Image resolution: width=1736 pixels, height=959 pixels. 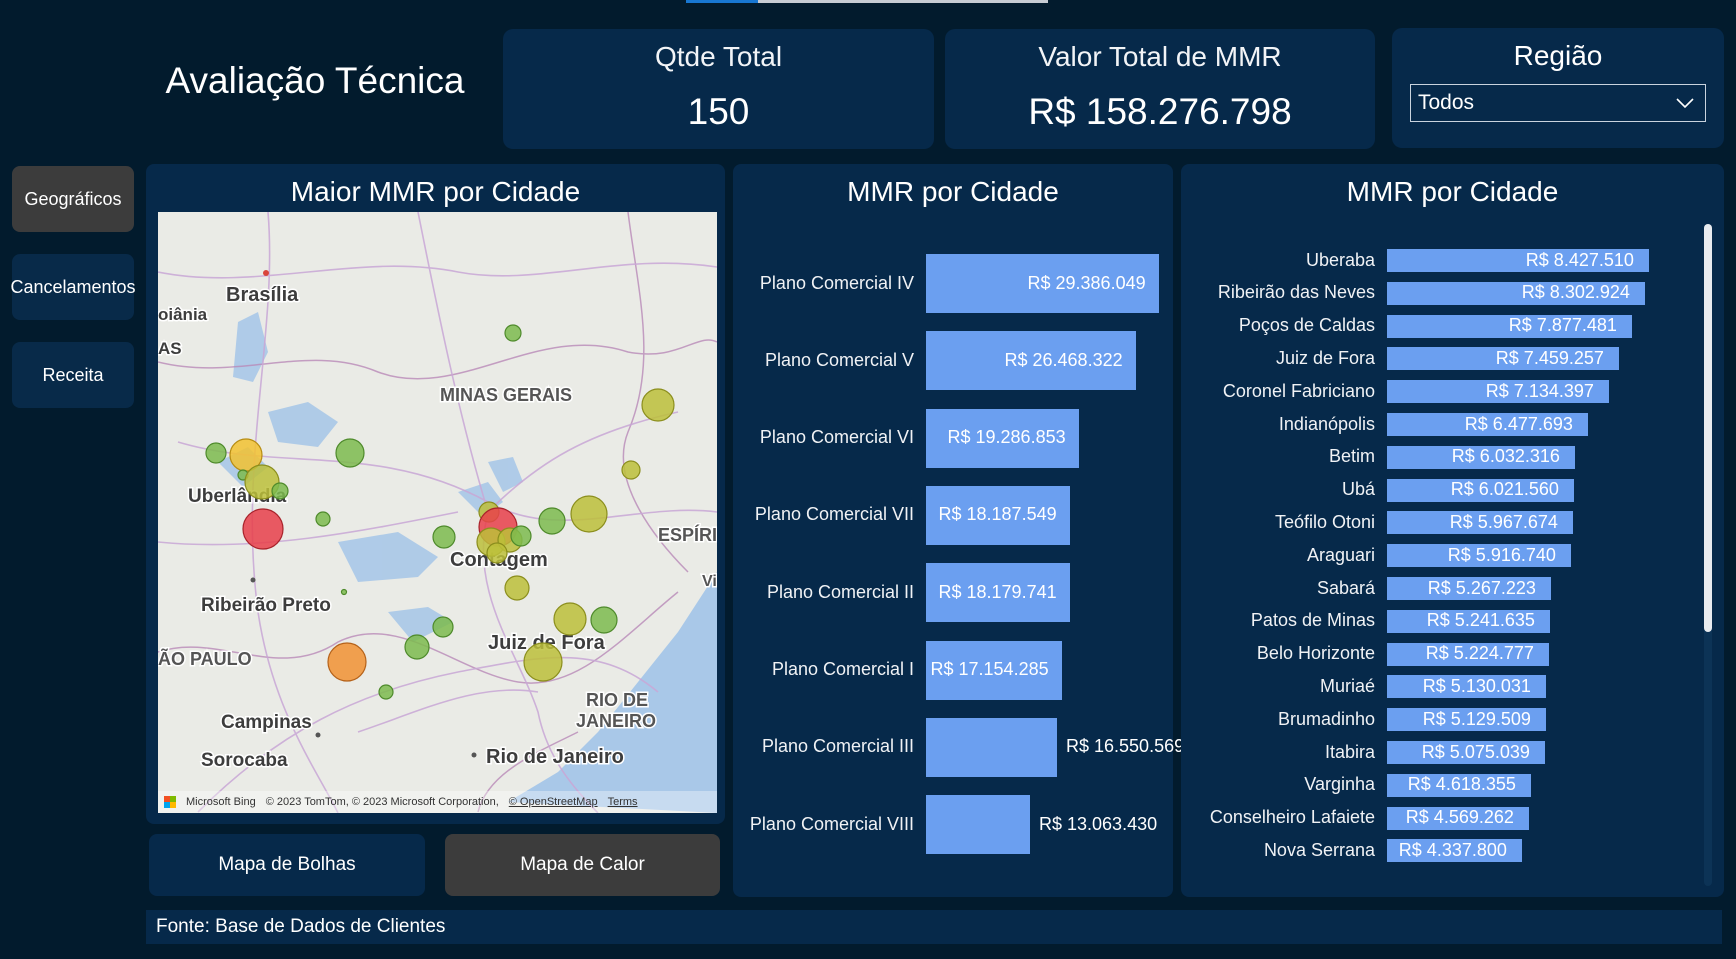 What do you see at coordinates (582, 865) in the screenshot?
I see `map-type-calor-button: Mapa de Calor` at bounding box center [582, 865].